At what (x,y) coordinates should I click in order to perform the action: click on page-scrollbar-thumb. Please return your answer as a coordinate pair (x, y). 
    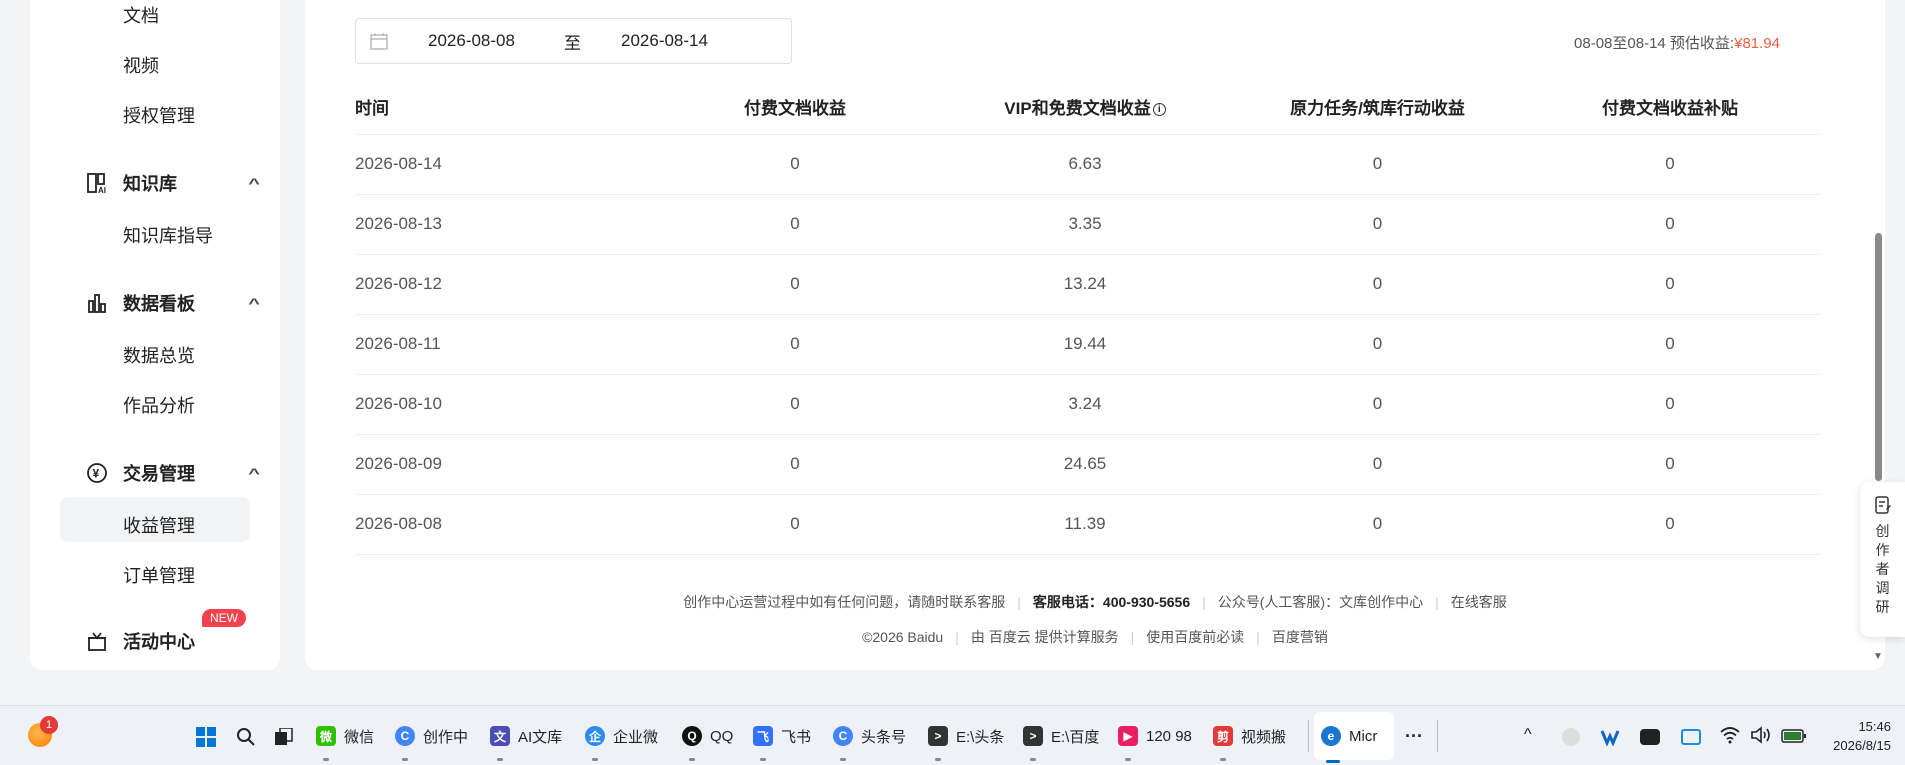
    Looking at the image, I should click on (1878, 357).